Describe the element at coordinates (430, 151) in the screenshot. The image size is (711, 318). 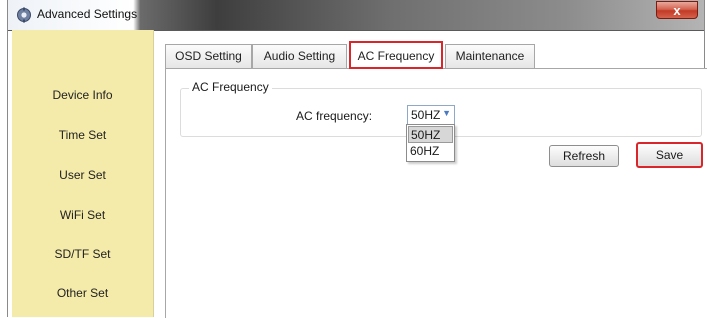
I see `option-60hz: 60HZ` at that location.